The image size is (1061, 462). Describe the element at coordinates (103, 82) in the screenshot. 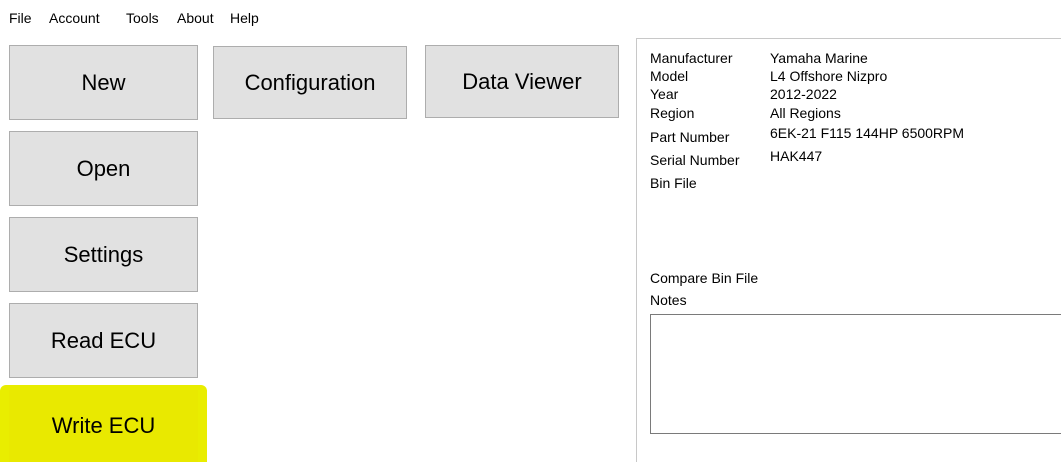

I see `new-button: New` at that location.